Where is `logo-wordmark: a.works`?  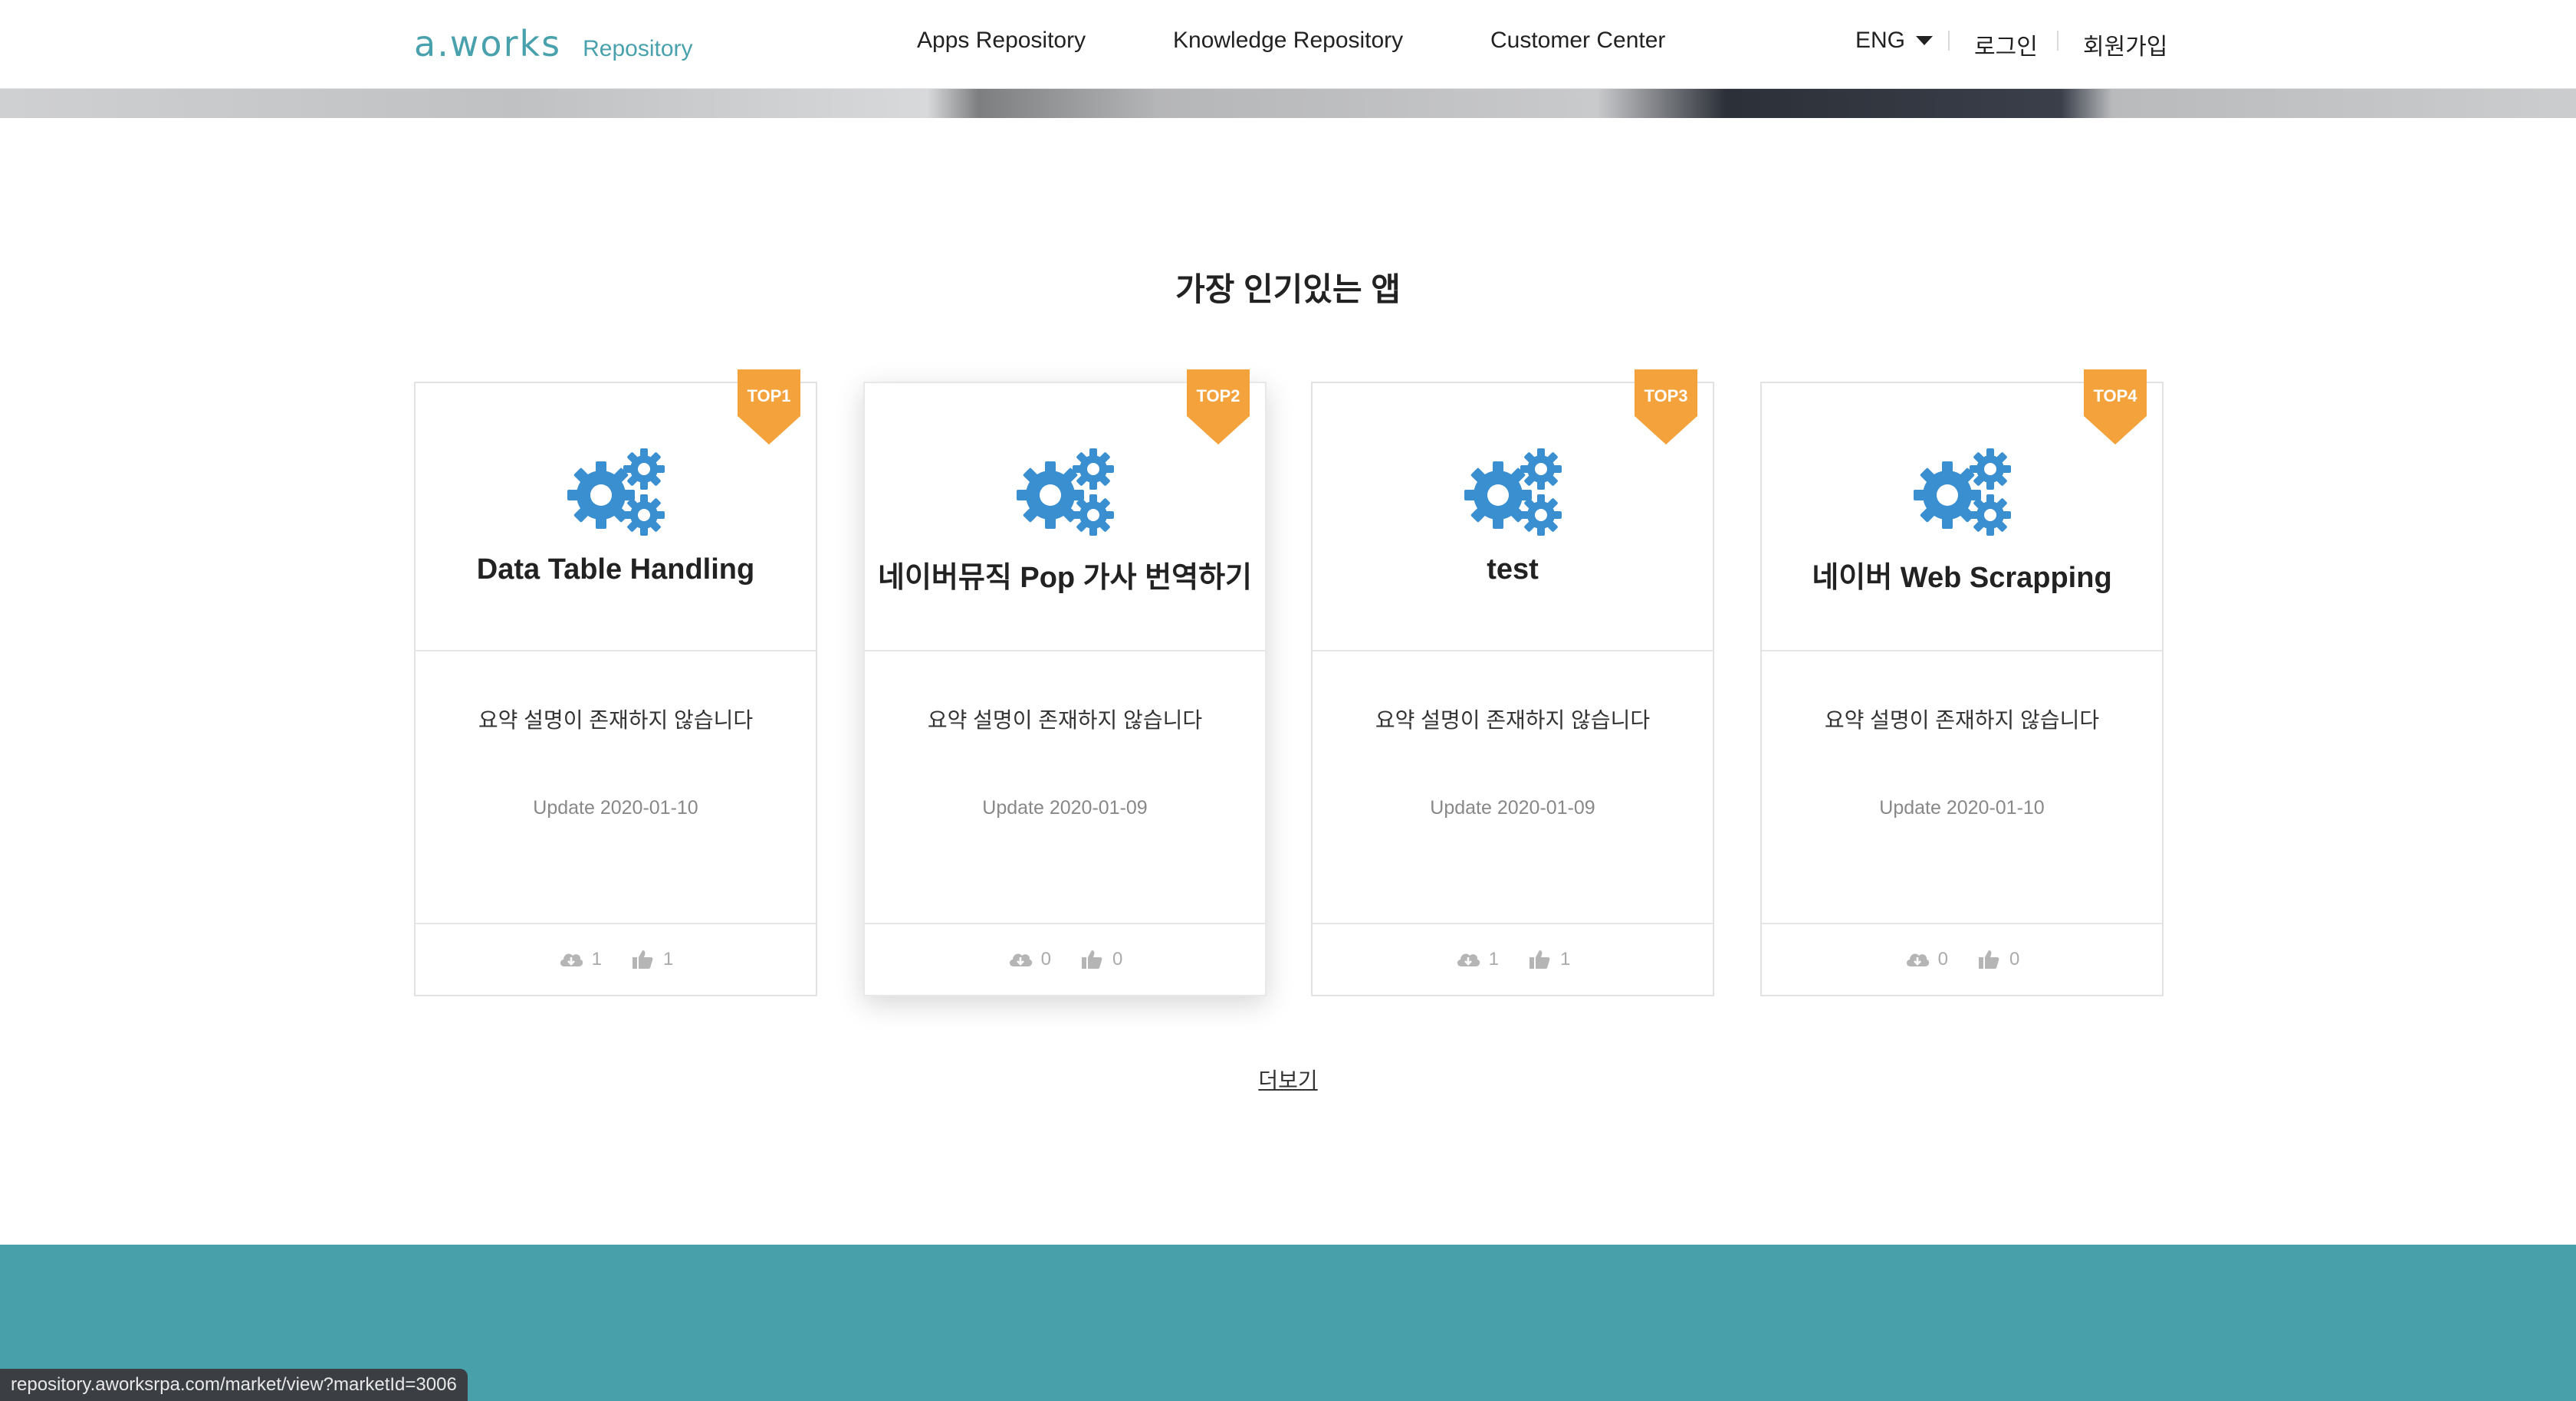 logo-wordmark: a.works is located at coordinates (488, 43).